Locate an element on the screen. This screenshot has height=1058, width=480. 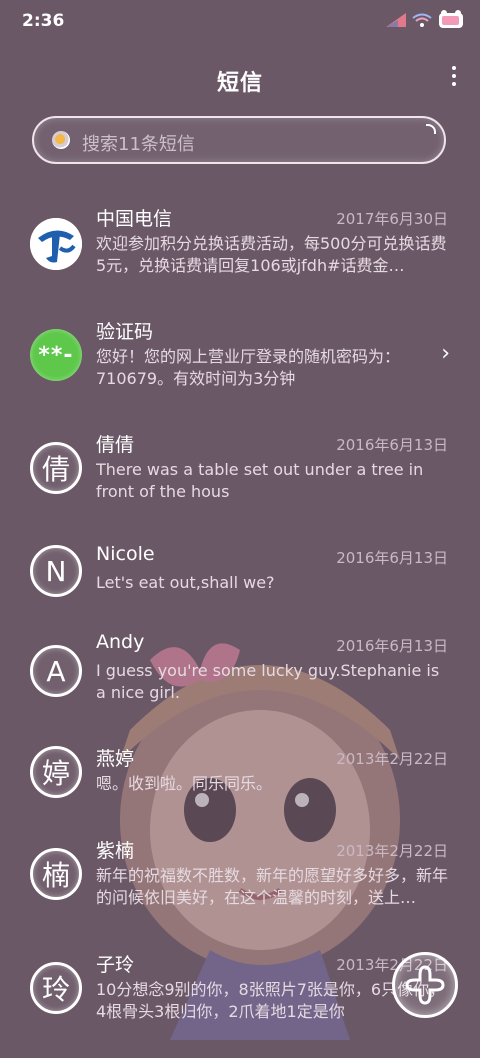
contact-name: 燕婷 is located at coordinates (115, 759).